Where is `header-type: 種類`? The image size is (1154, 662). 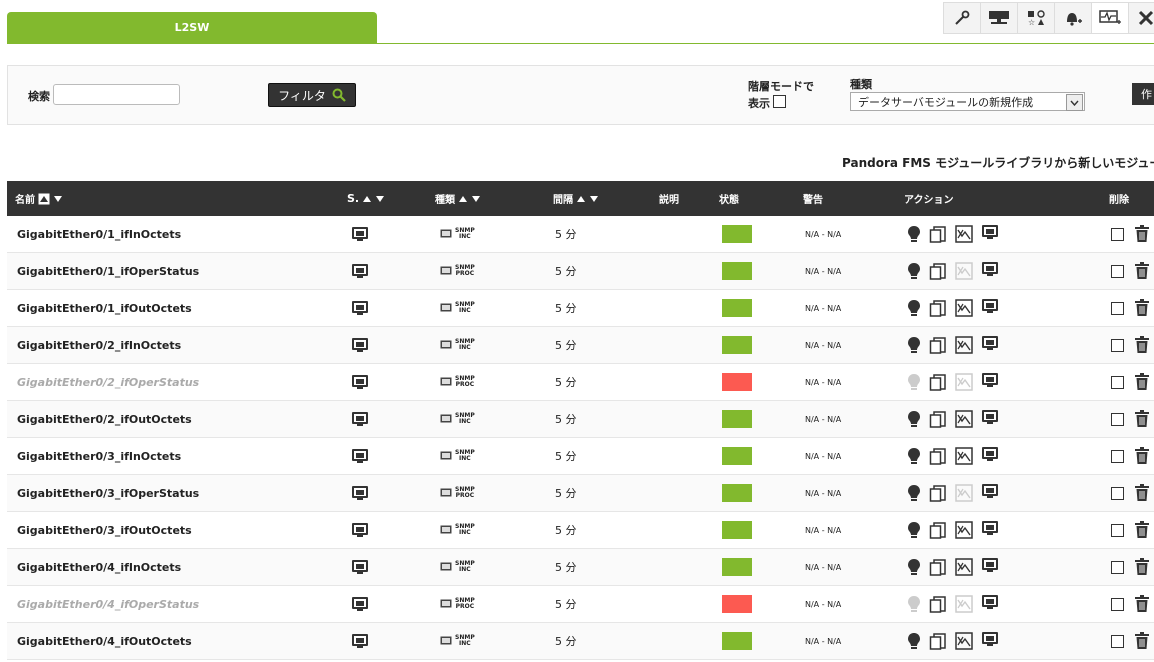 header-type: 種類 is located at coordinates (458, 198).